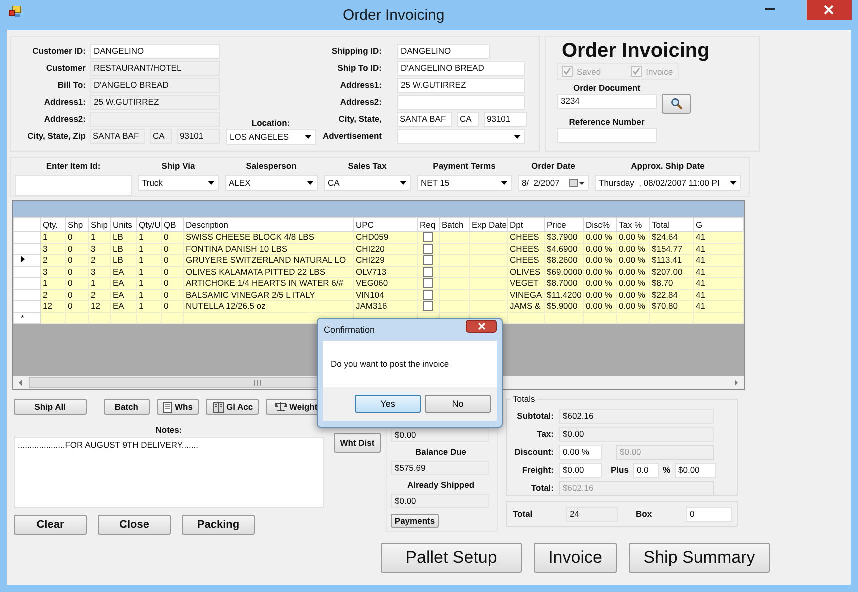  What do you see at coordinates (607, 101) in the screenshot?
I see `text-field: 3234` at bounding box center [607, 101].